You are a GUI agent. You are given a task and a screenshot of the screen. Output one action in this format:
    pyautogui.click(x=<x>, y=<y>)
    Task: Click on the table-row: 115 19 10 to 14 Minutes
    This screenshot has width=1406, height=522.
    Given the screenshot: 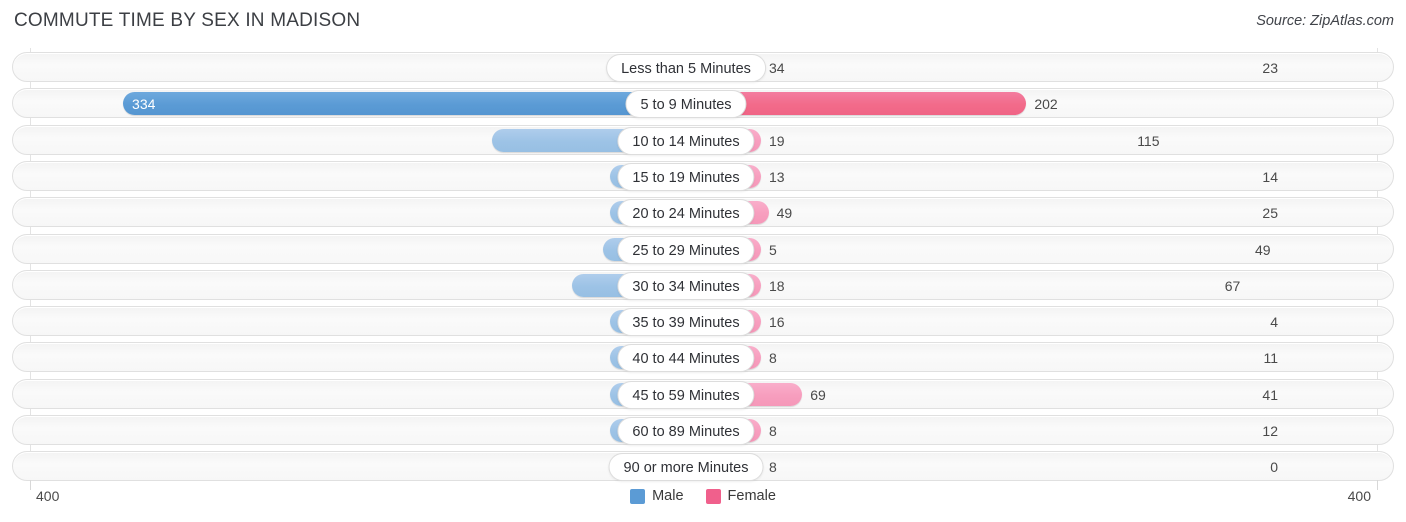 What is the action you would take?
    pyautogui.click(x=703, y=139)
    